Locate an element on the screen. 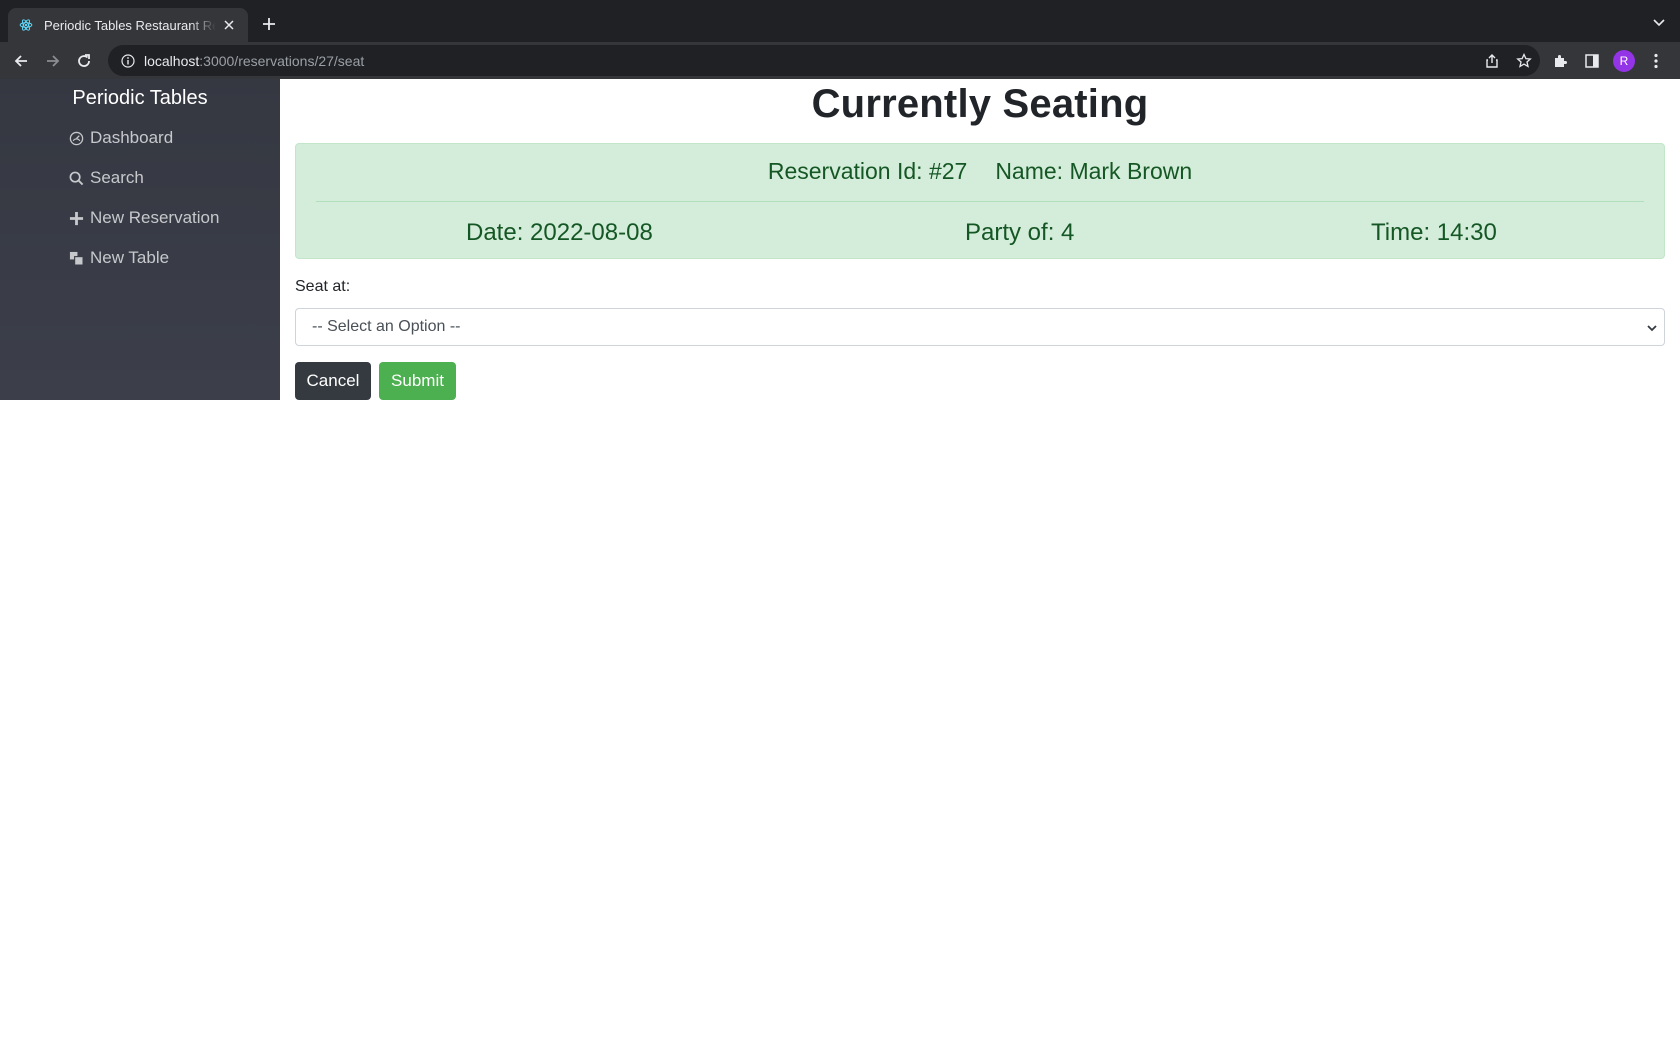 The width and height of the screenshot is (1680, 1050). chevron-down-icon is located at coordinates (1652, 327).